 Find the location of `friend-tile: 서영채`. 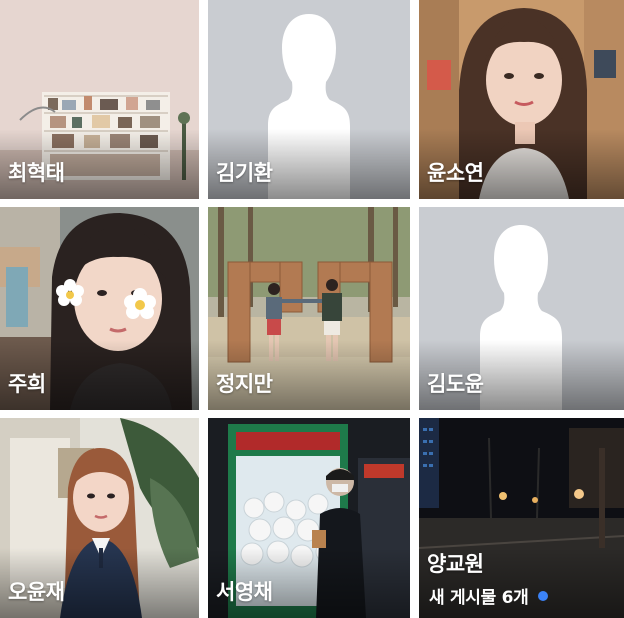

friend-tile: 서영채 is located at coordinates (309, 518).